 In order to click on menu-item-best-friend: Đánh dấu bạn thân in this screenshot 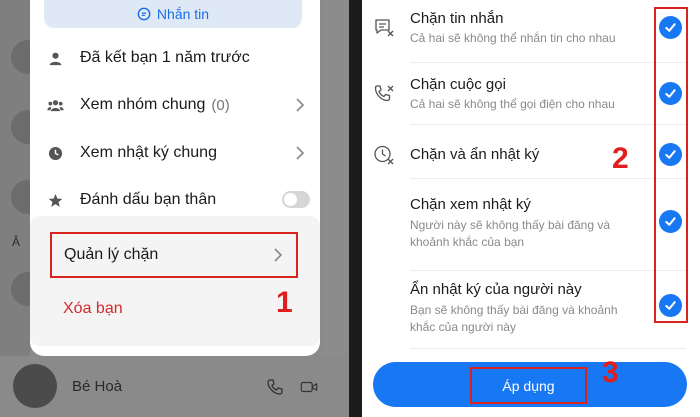, I will do `click(178, 200)`.